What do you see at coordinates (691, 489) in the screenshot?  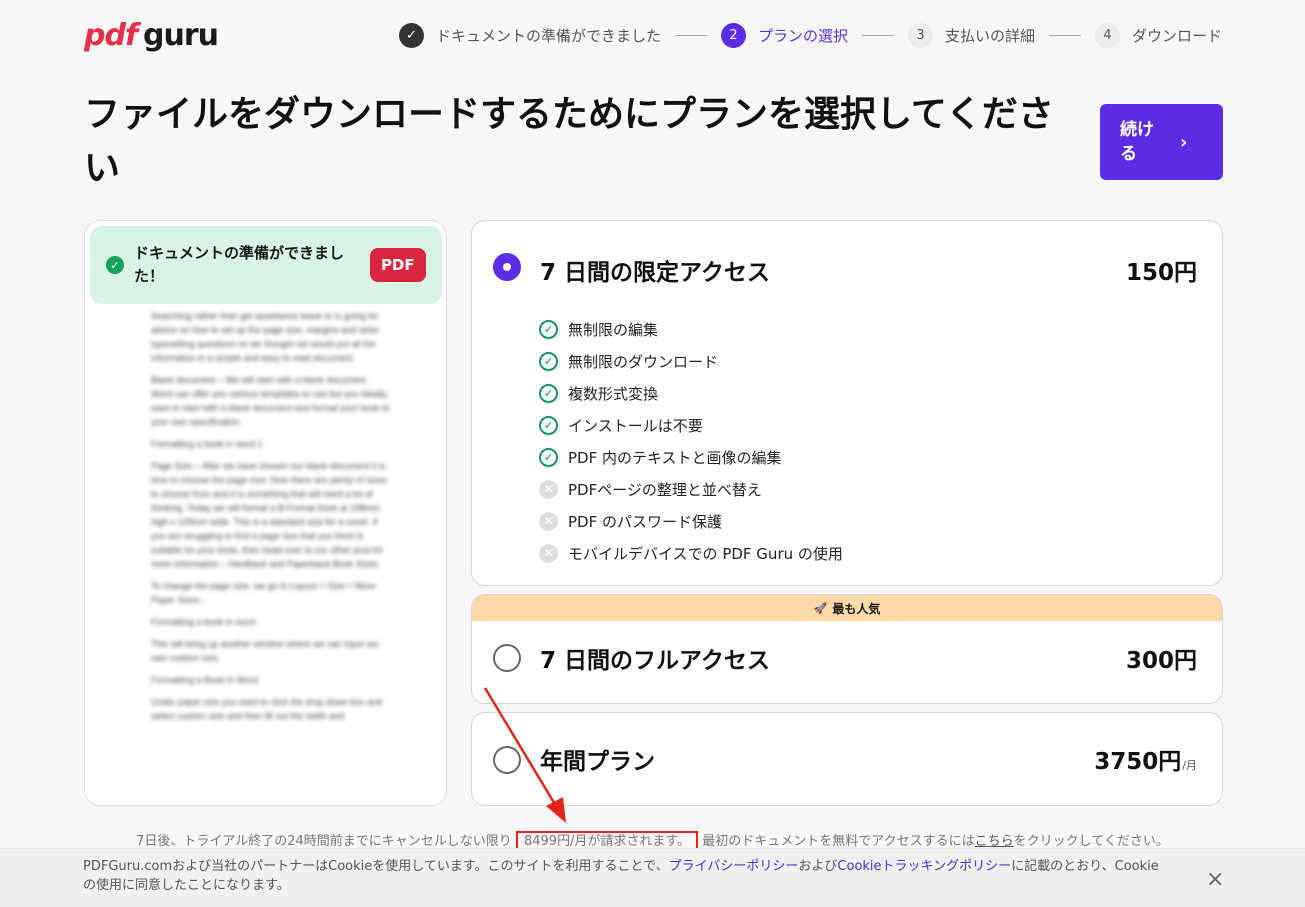 I see `feature-item: ✕ PDFページの整理と並べ替え` at bounding box center [691, 489].